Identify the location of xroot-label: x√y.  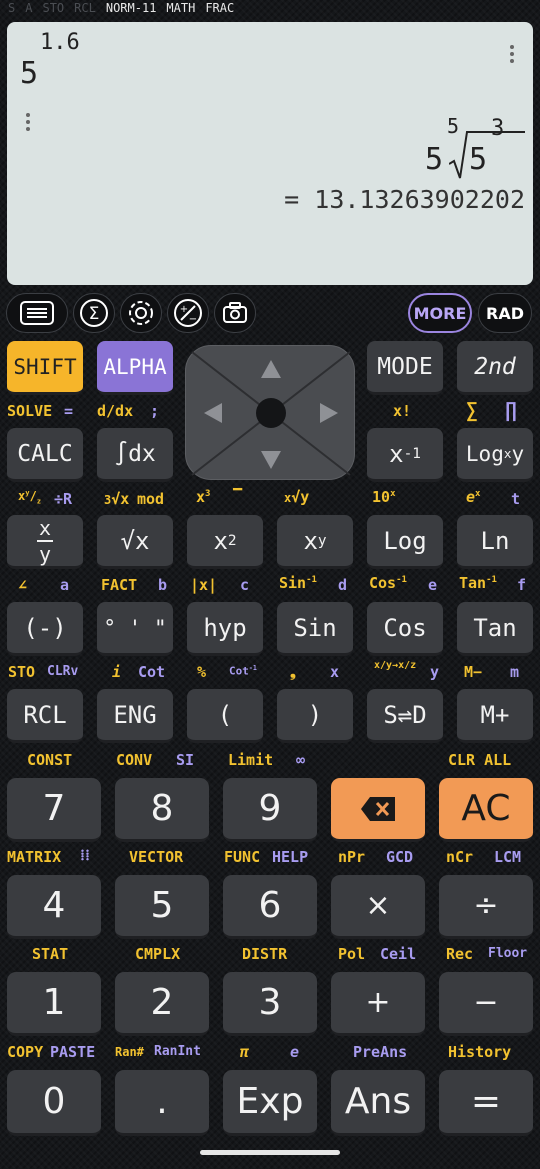
(297, 497).